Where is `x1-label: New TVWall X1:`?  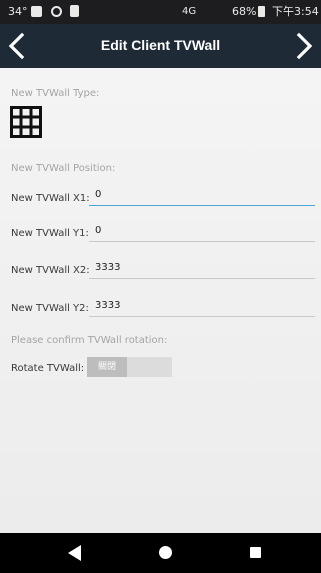 x1-label: New TVWall X1: is located at coordinates (50, 198).